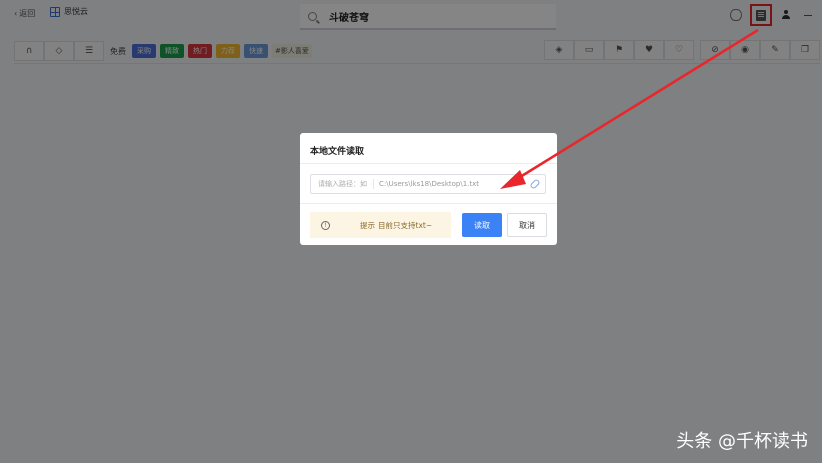 This screenshot has width=822, height=463. Describe the element at coordinates (742, 441) in the screenshot. I see `watermark: 头条 @千杯读书` at that location.